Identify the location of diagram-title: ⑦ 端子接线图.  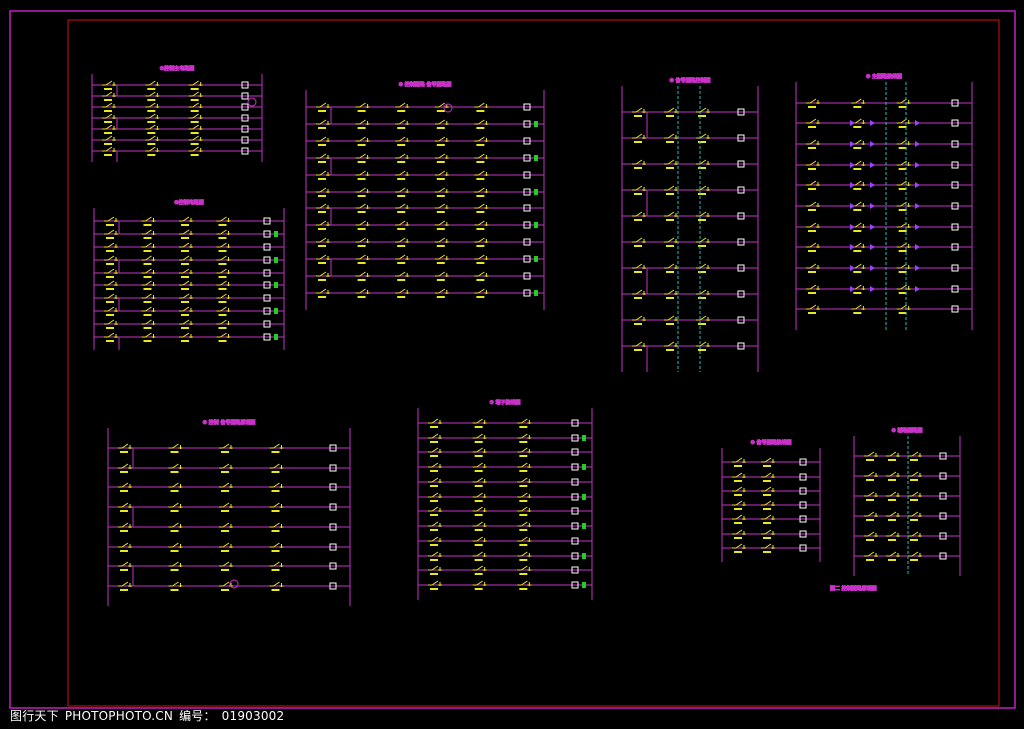
(504, 402).